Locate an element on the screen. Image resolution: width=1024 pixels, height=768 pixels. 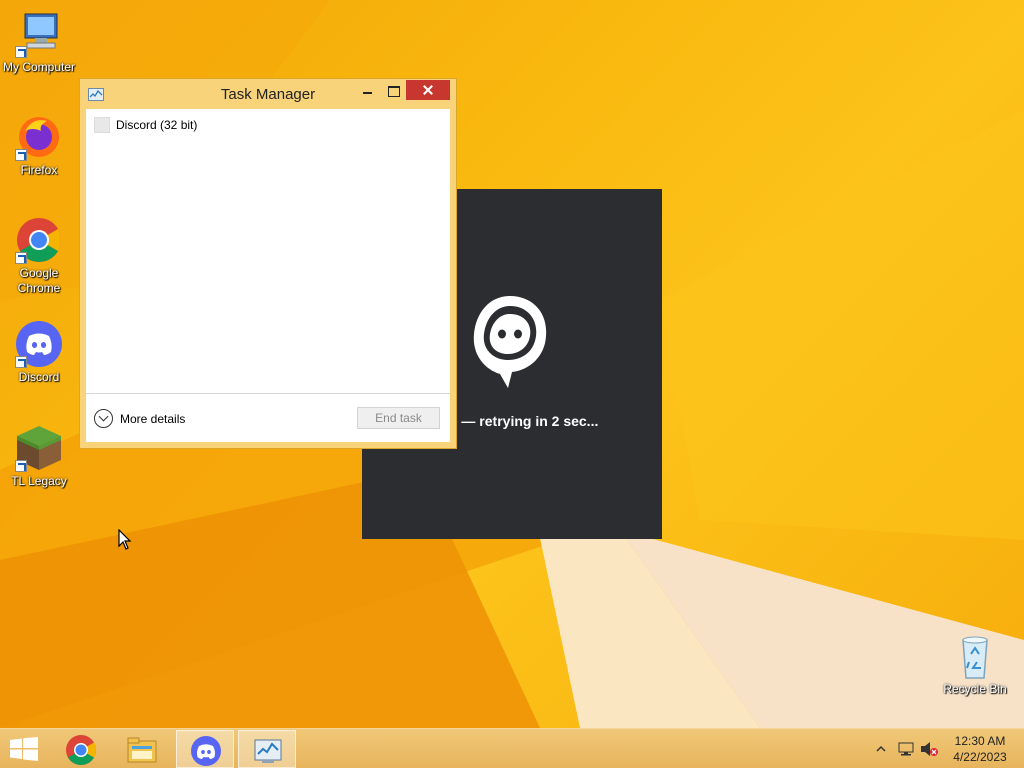
desktop-icon-label: Google Chrome is located at coordinates (39, 280).